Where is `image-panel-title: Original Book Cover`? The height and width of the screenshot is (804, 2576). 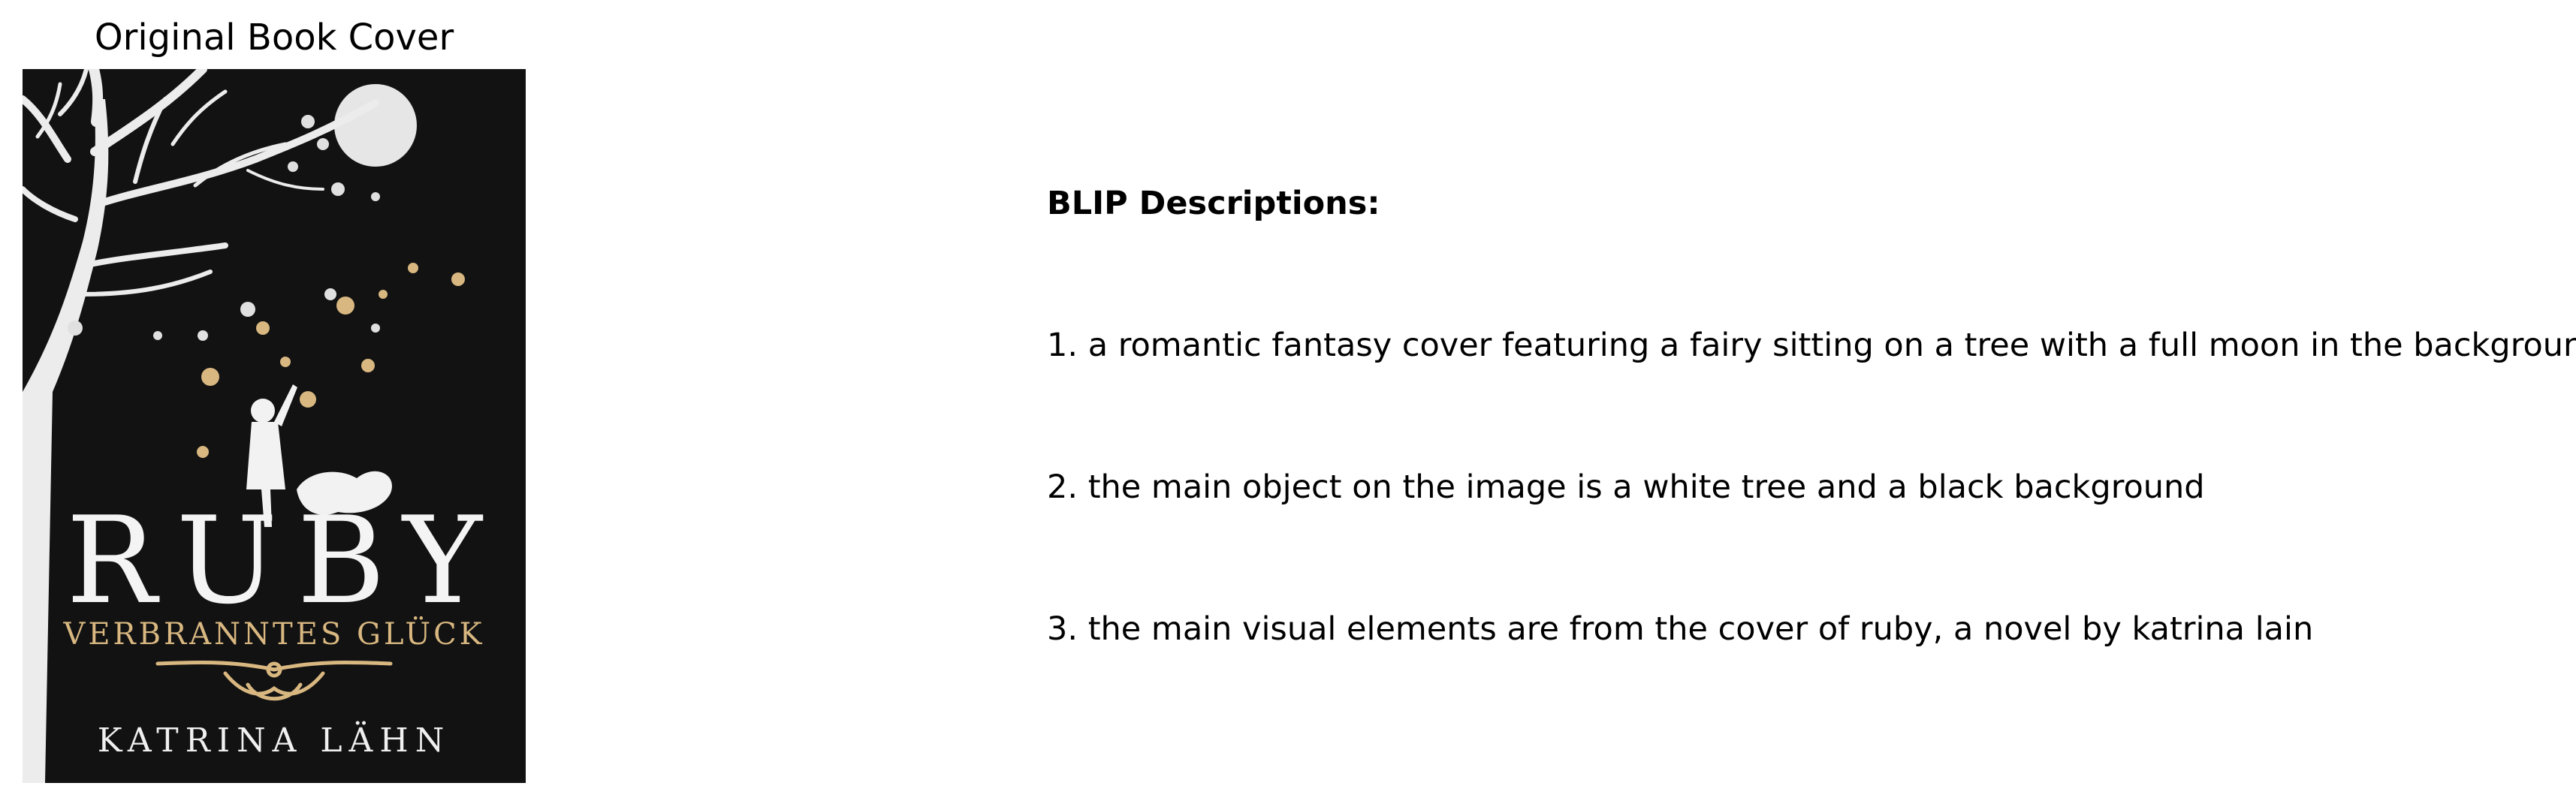 image-panel-title: Original Book Cover is located at coordinates (274, 38).